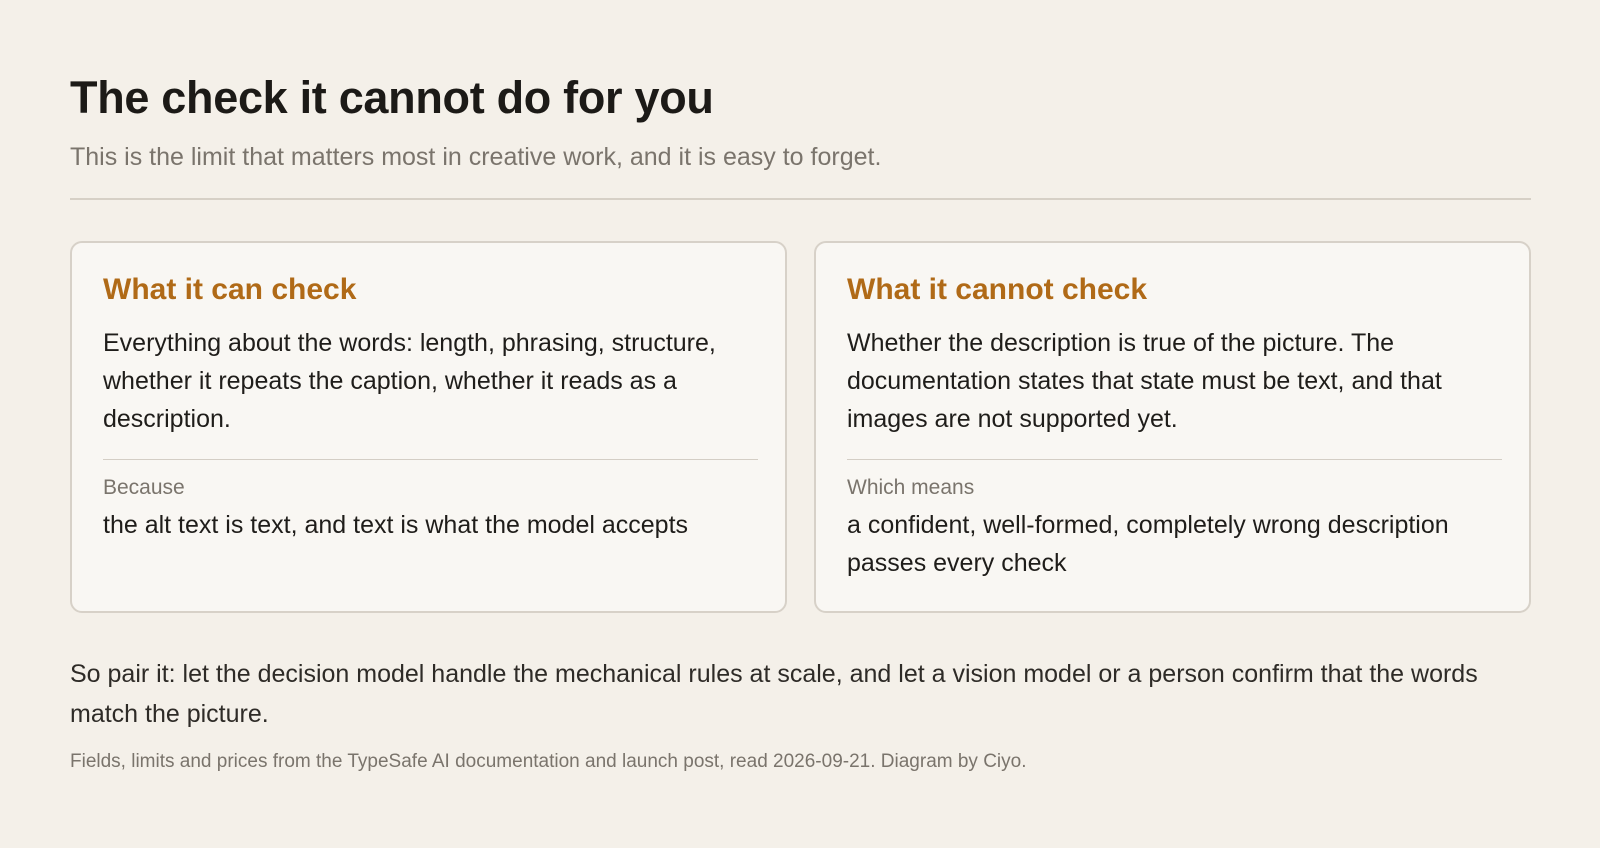 Image resolution: width=1600 pixels, height=848 pixels. I want to click on header-divider, so click(800, 199).